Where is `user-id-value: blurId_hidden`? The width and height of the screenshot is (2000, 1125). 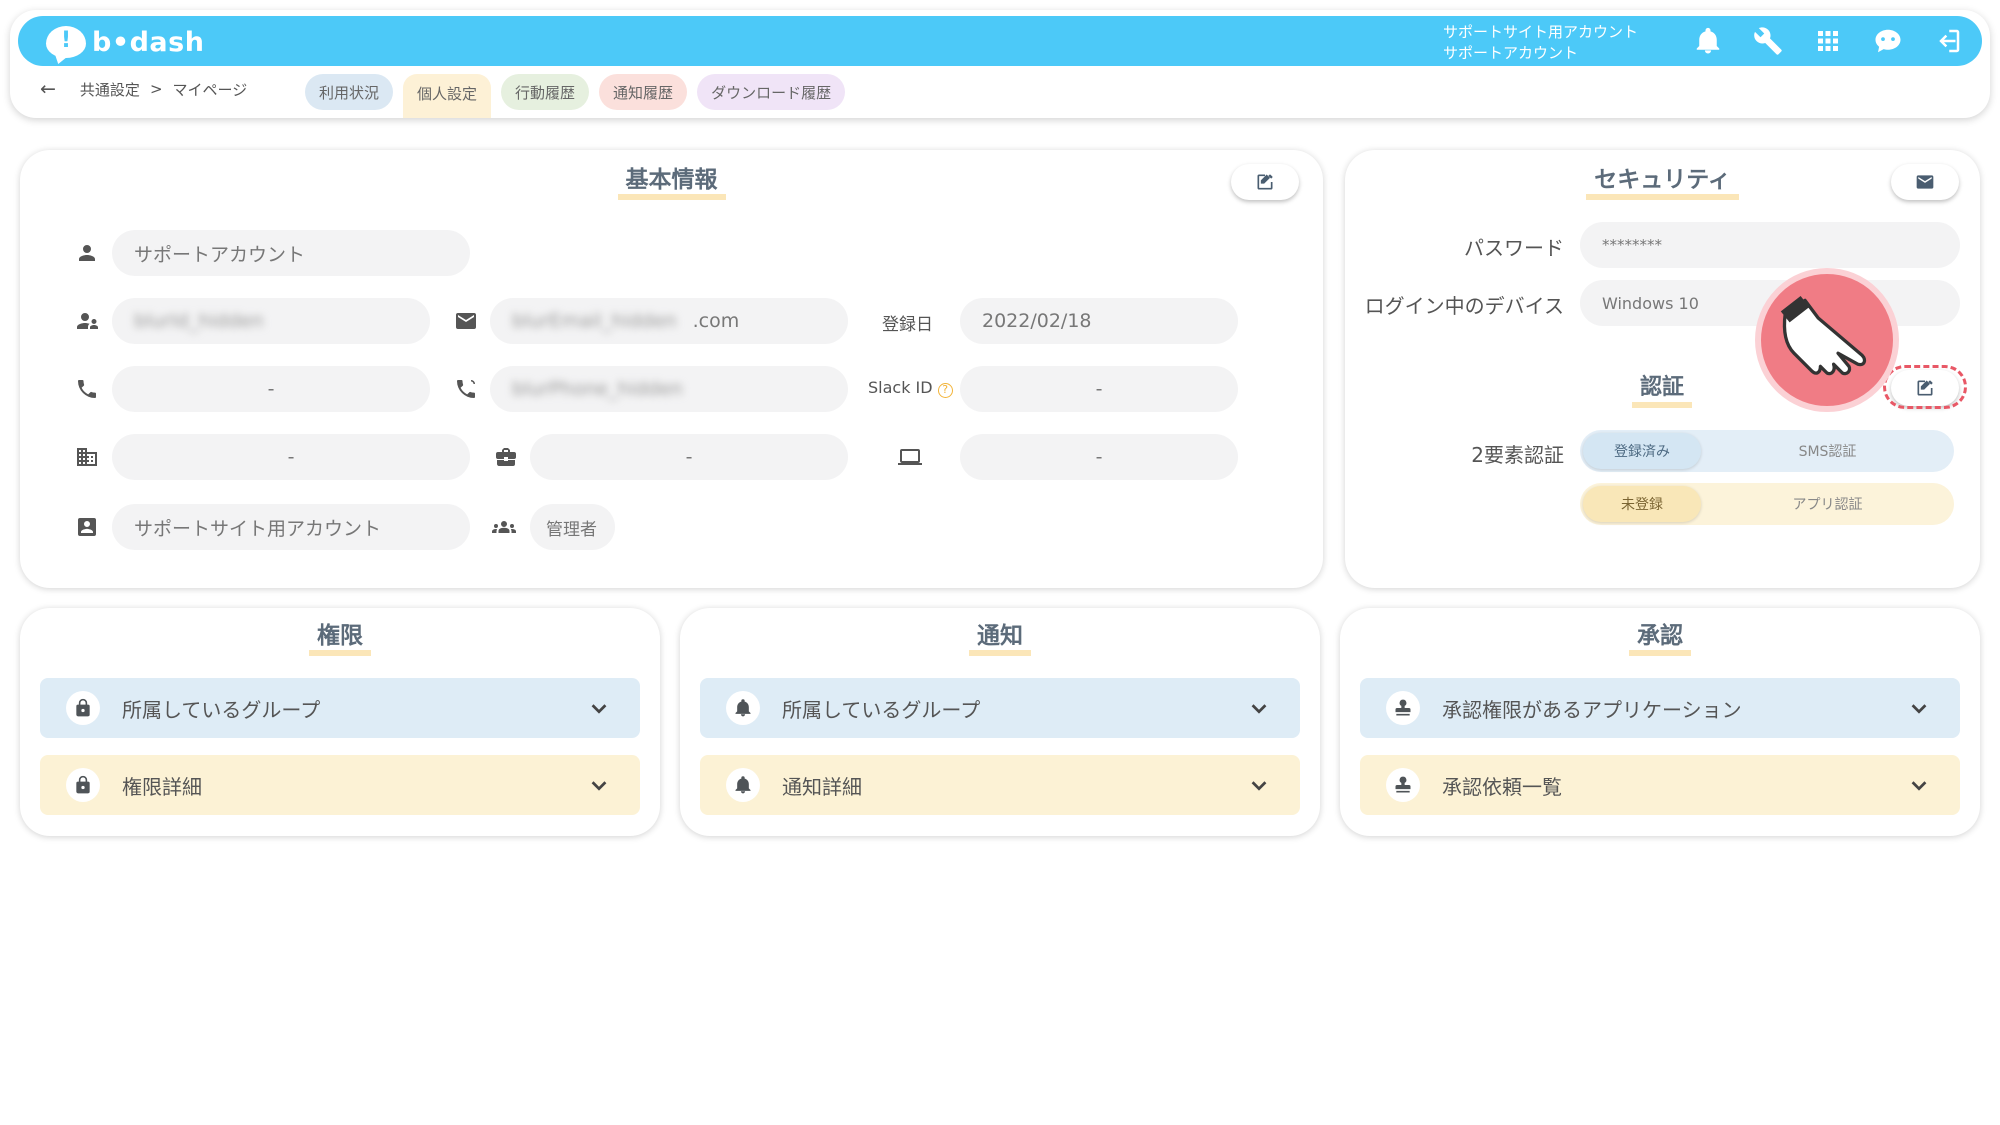
user-id-value: blurId_hidden is located at coordinates (199, 321).